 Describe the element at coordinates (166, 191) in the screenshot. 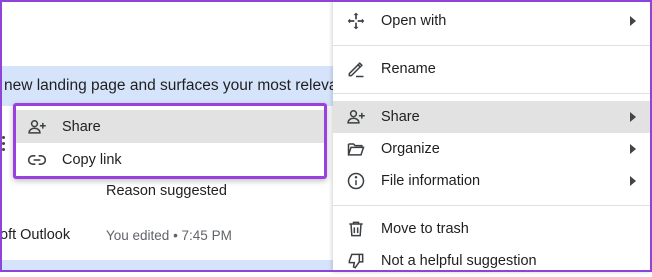

I see `reason-suggested-text: Reason suggested` at that location.